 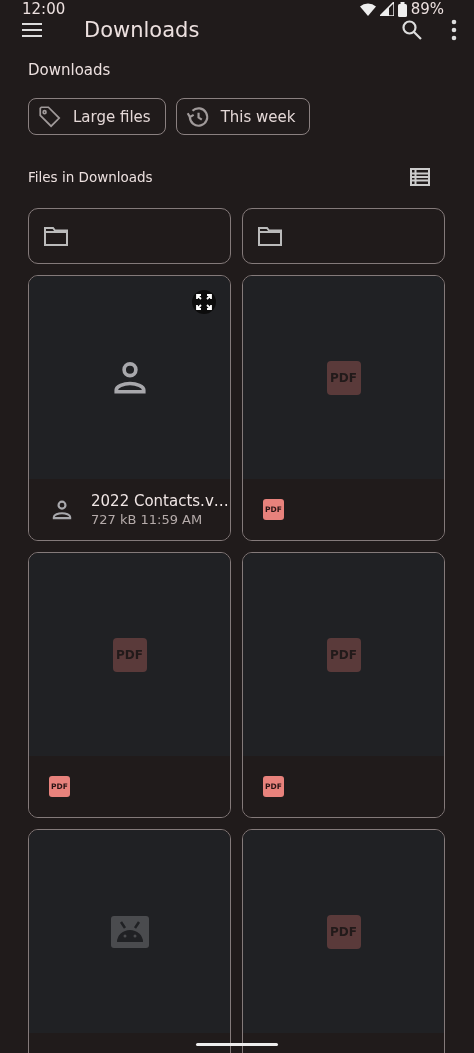 I want to click on android-icon, so click(x=129, y=931).